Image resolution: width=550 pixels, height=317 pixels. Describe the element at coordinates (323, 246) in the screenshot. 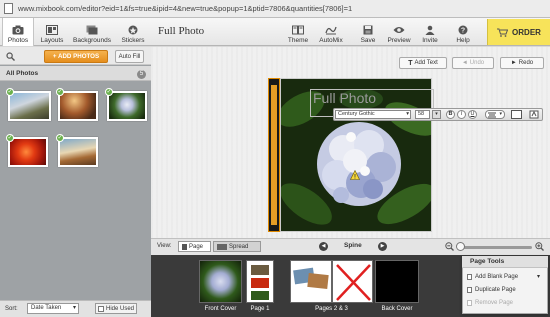

I see `prev-page-icon: ◀` at that location.